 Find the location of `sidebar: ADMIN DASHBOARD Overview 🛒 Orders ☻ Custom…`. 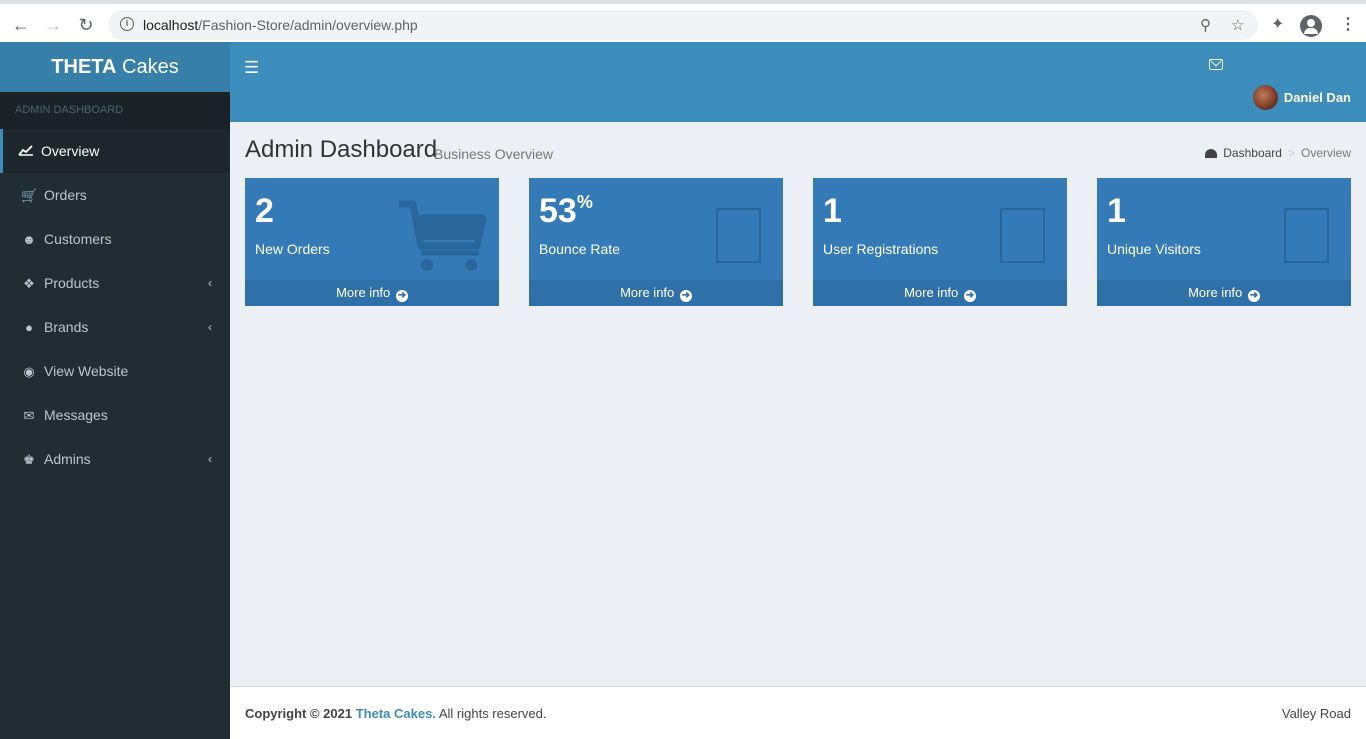

sidebar: ADMIN DASHBOARD Overview 🛒 Orders ☻ Custom… is located at coordinates (115, 415).